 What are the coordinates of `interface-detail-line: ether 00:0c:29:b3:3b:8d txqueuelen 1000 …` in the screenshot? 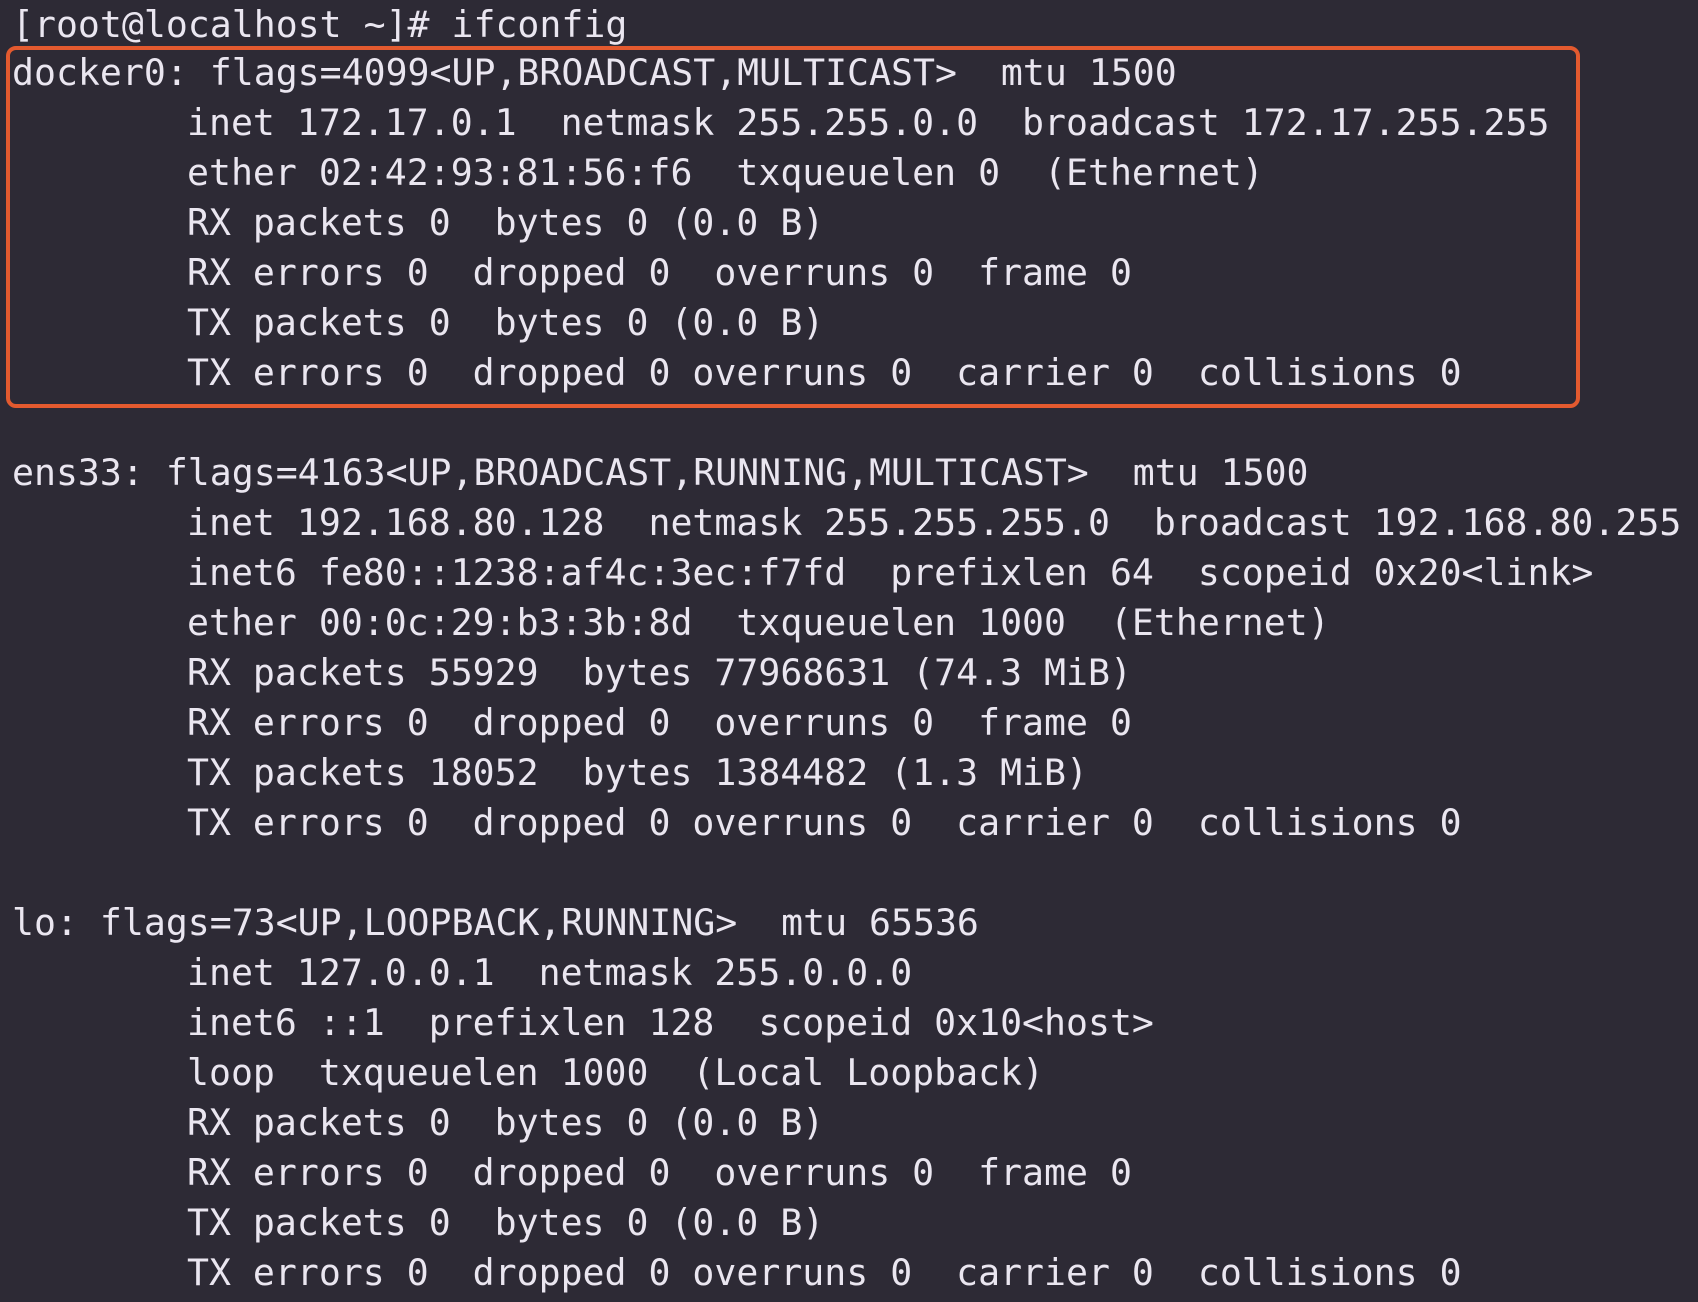 It's located at (758, 622).